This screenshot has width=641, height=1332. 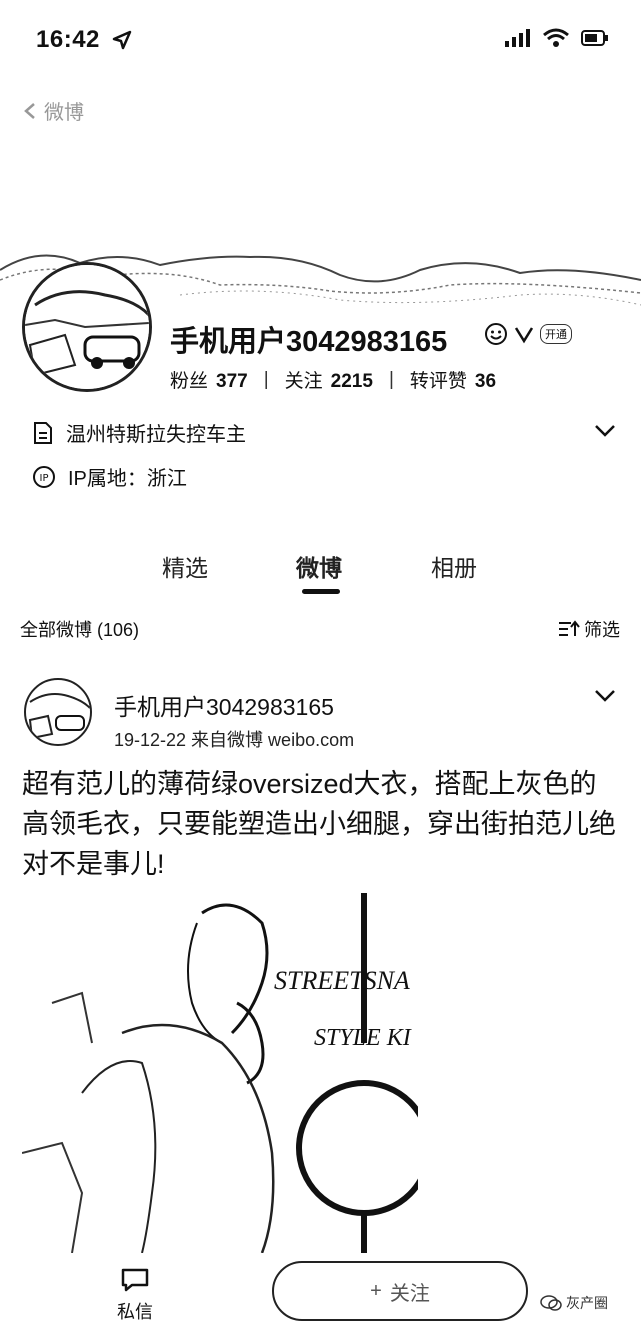 I want to click on bio-row: 温州特斯拉失控车主, so click(x=139, y=432).